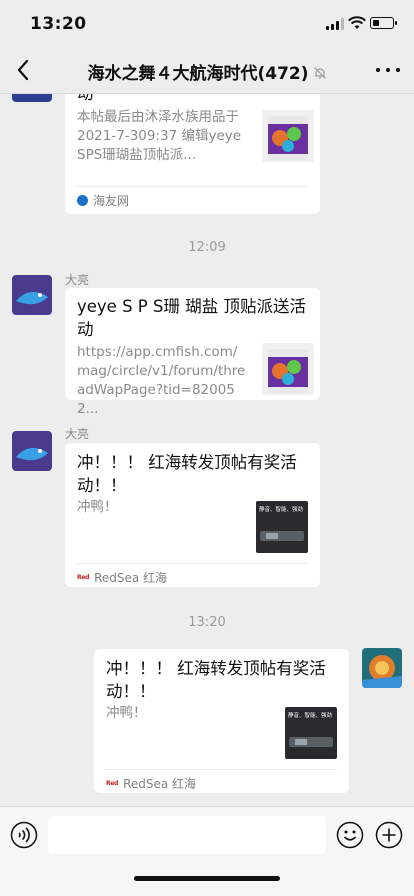 The width and height of the screenshot is (414, 896). Describe the element at coordinates (388, 69) in the screenshot. I see `more-options-button` at that location.